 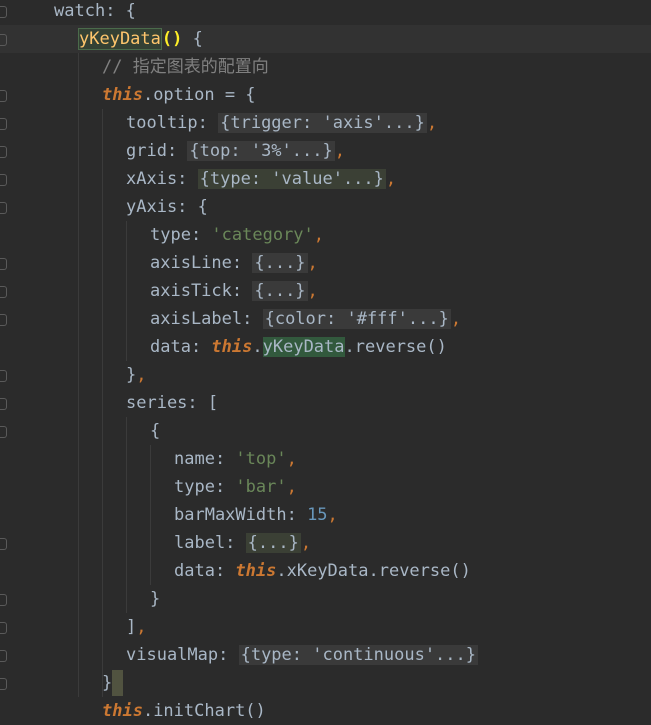 What do you see at coordinates (182, 655) in the screenshot?
I see `code-token: visualMap:` at bounding box center [182, 655].